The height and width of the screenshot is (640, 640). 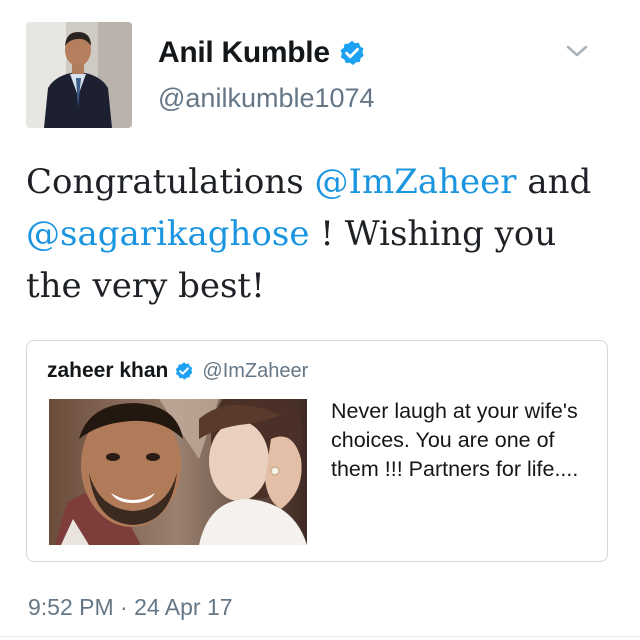 What do you see at coordinates (255, 370) in the screenshot?
I see `quoted-author-handle: @ImZaheer` at bounding box center [255, 370].